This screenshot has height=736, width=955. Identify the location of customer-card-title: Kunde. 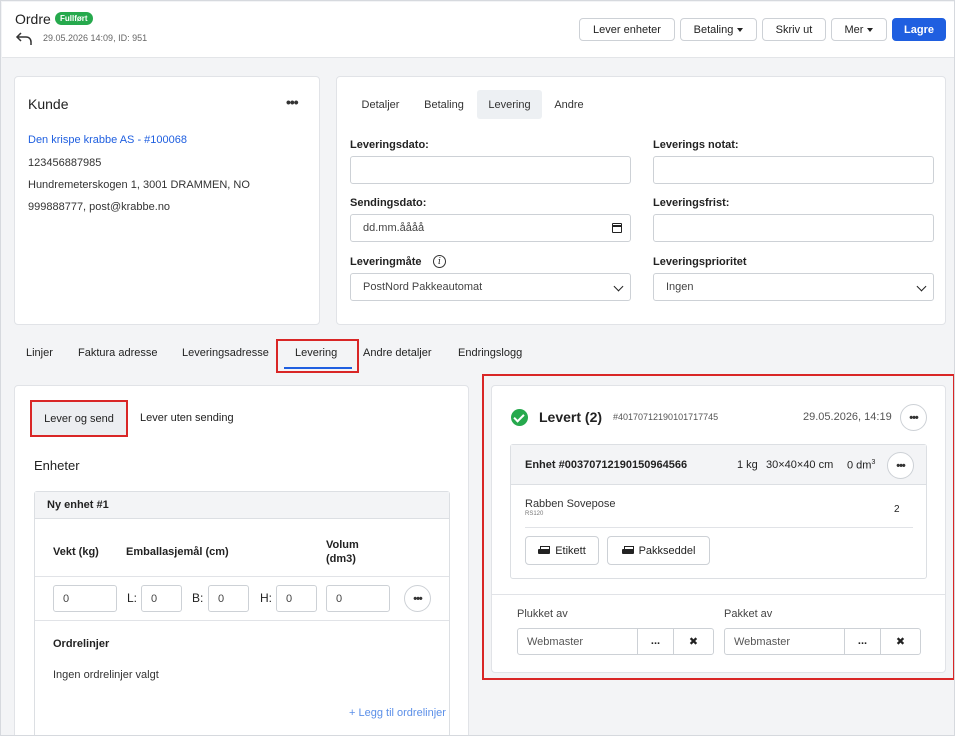
(48, 104).